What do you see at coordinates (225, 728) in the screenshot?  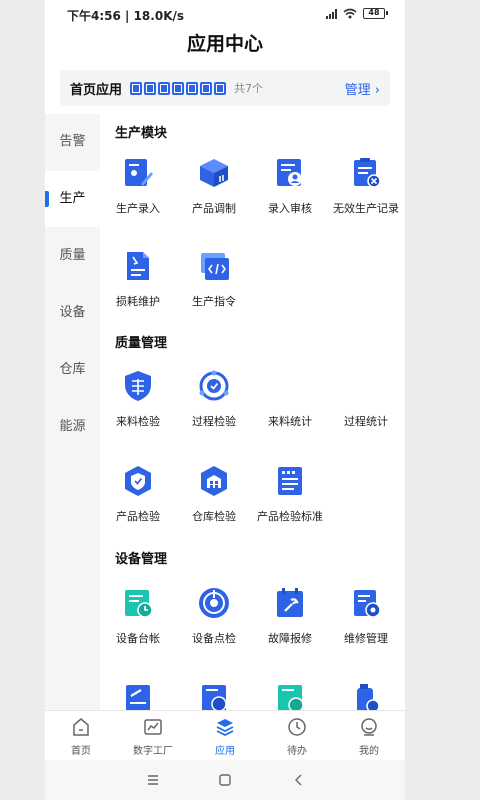 I see `layers-icon` at bounding box center [225, 728].